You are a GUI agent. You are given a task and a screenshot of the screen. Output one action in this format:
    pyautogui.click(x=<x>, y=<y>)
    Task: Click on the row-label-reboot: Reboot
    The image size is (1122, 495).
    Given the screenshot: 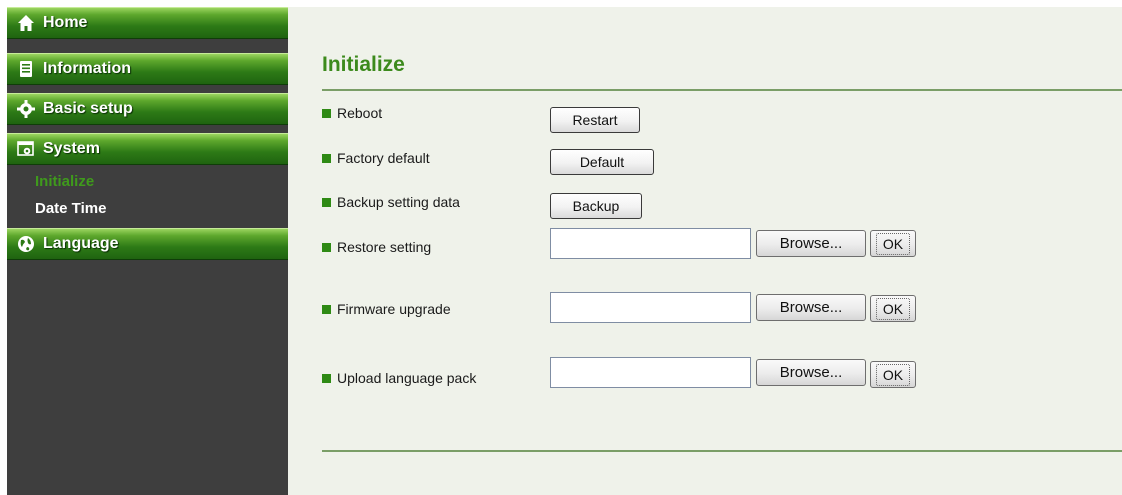 What is the action you would take?
    pyautogui.click(x=352, y=113)
    